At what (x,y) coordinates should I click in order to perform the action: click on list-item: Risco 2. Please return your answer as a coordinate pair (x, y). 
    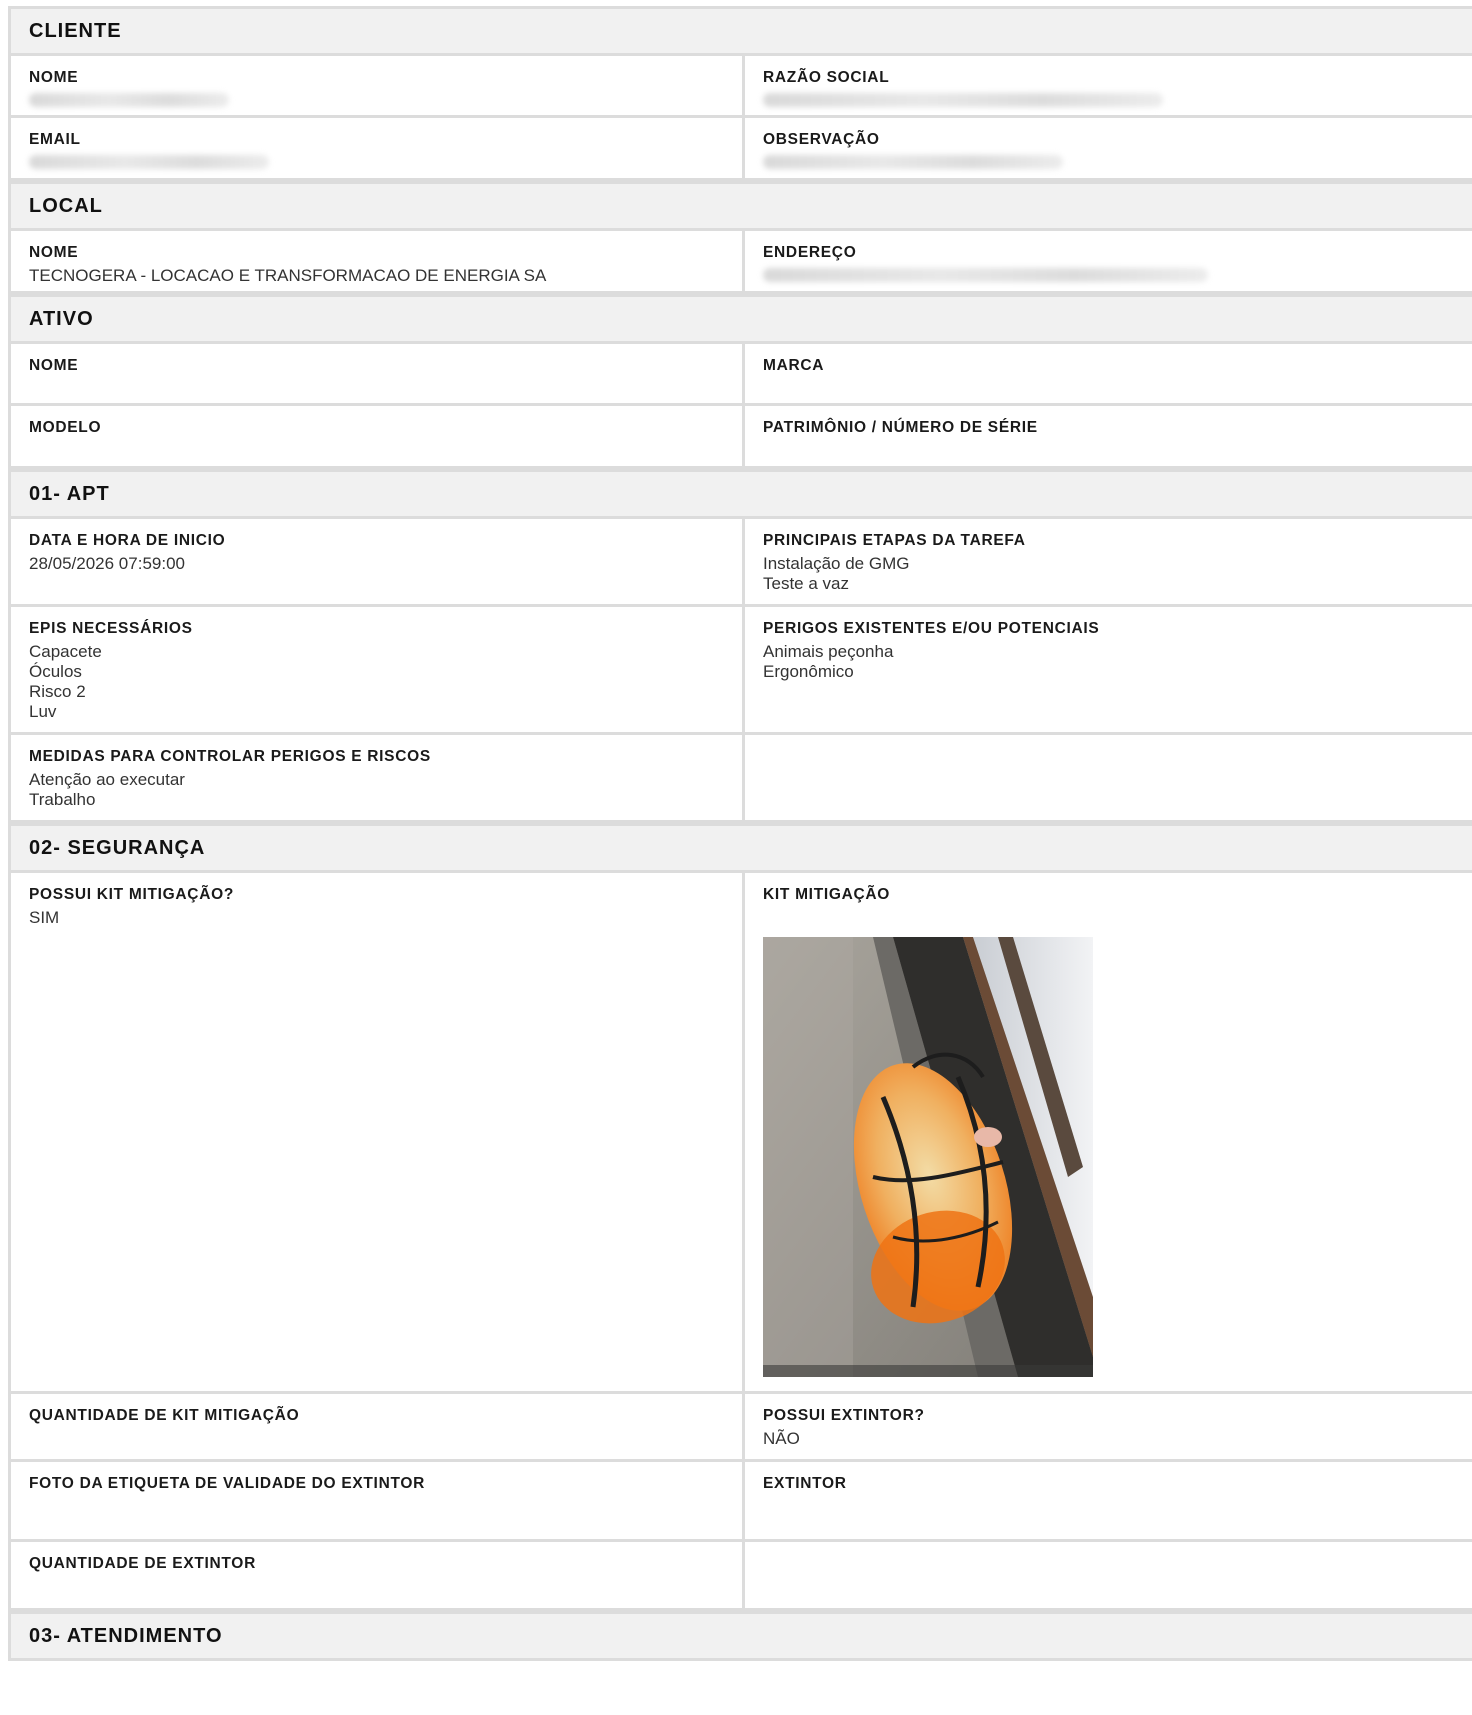
    Looking at the image, I should click on (57, 691).